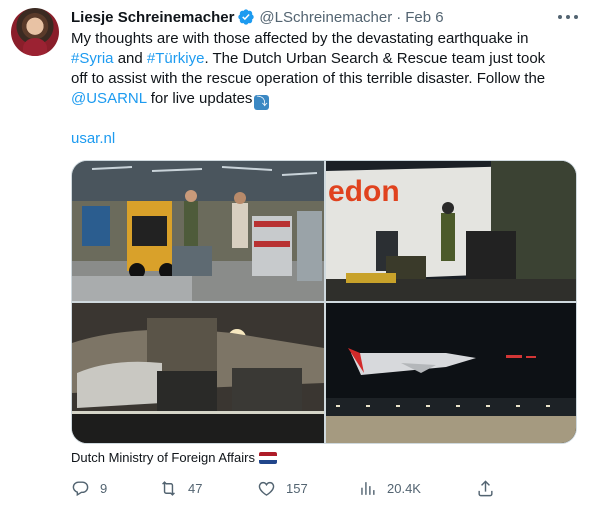 This screenshot has width=589, height=509. Describe the element at coordinates (130, 58) in the screenshot. I see `tweet-text-and: and` at that location.